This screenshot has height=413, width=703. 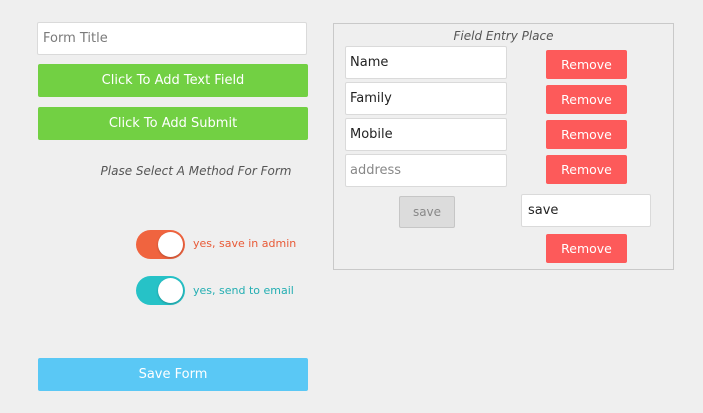 I want to click on add-submit-button: Click To Add Submit, so click(x=173, y=123).